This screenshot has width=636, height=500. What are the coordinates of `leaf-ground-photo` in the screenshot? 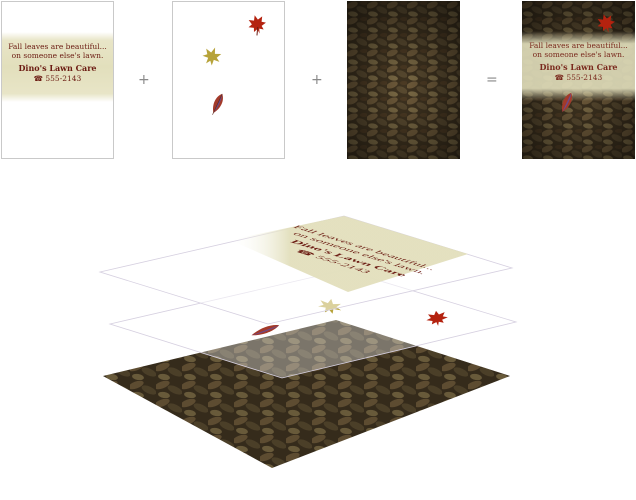 It's located at (403, 80).